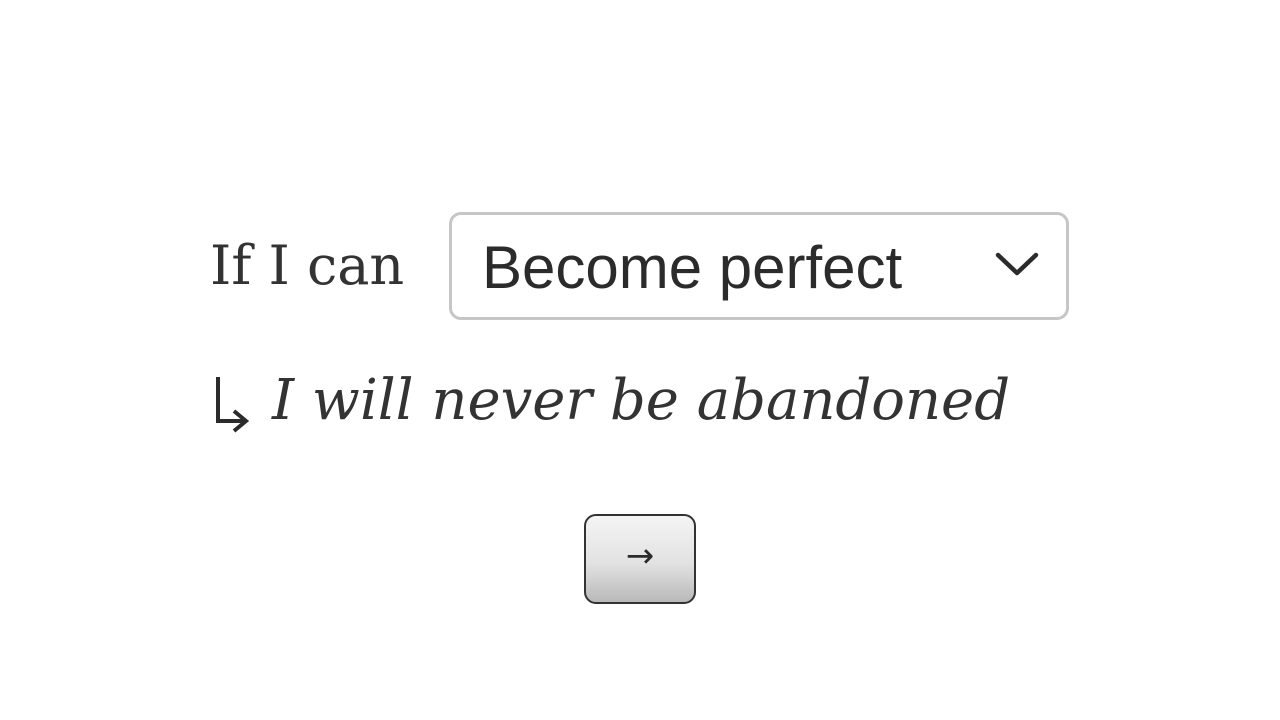 The width and height of the screenshot is (1280, 720). I want to click on choice-dropdown: Become perfect, so click(759, 266).